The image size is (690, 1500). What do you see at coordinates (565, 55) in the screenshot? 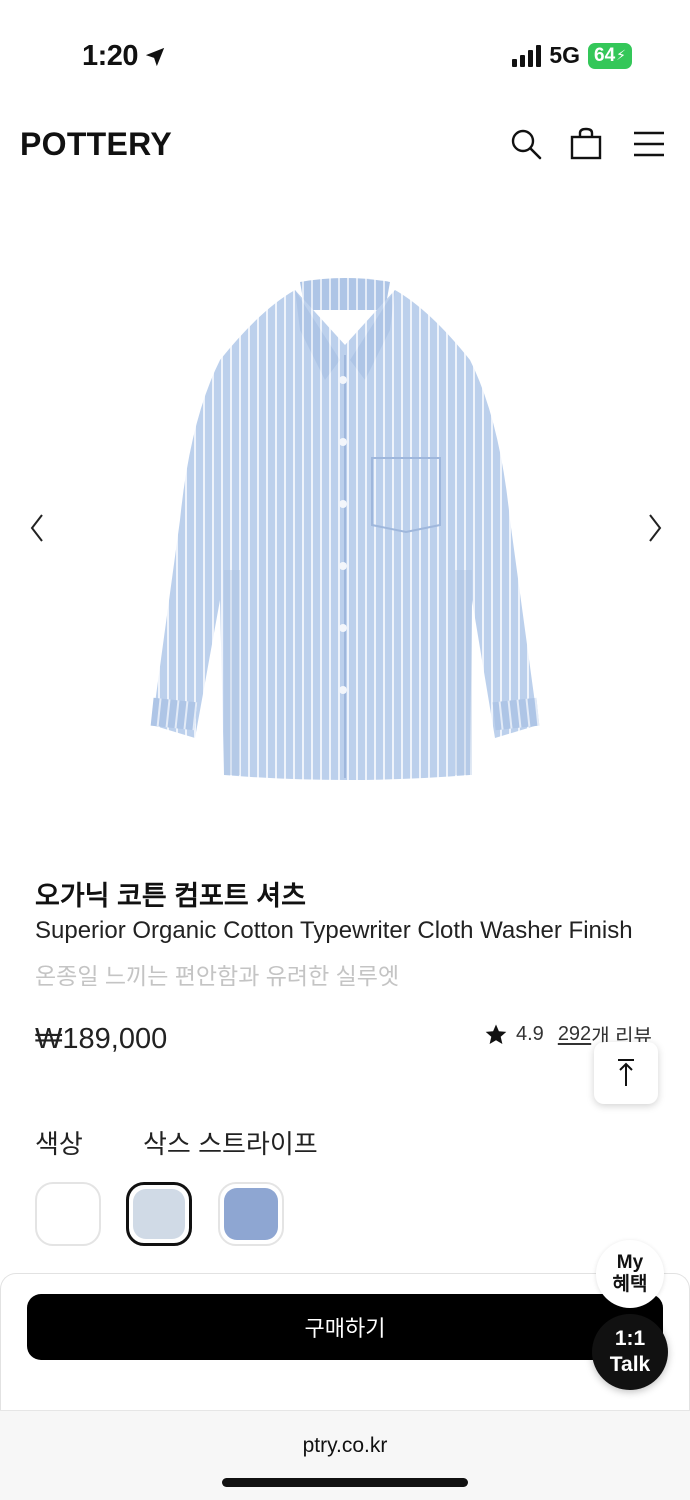
I see `network-type: 5G` at bounding box center [565, 55].